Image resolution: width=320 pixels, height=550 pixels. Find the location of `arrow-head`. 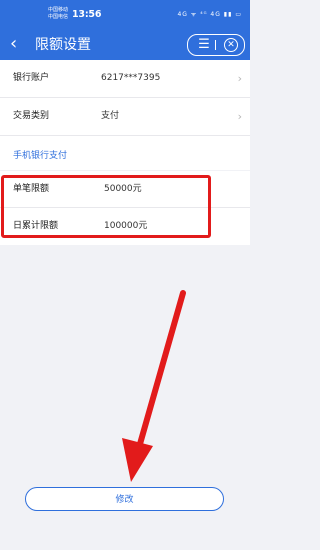

arrow-head is located at coordinates (137, 460).